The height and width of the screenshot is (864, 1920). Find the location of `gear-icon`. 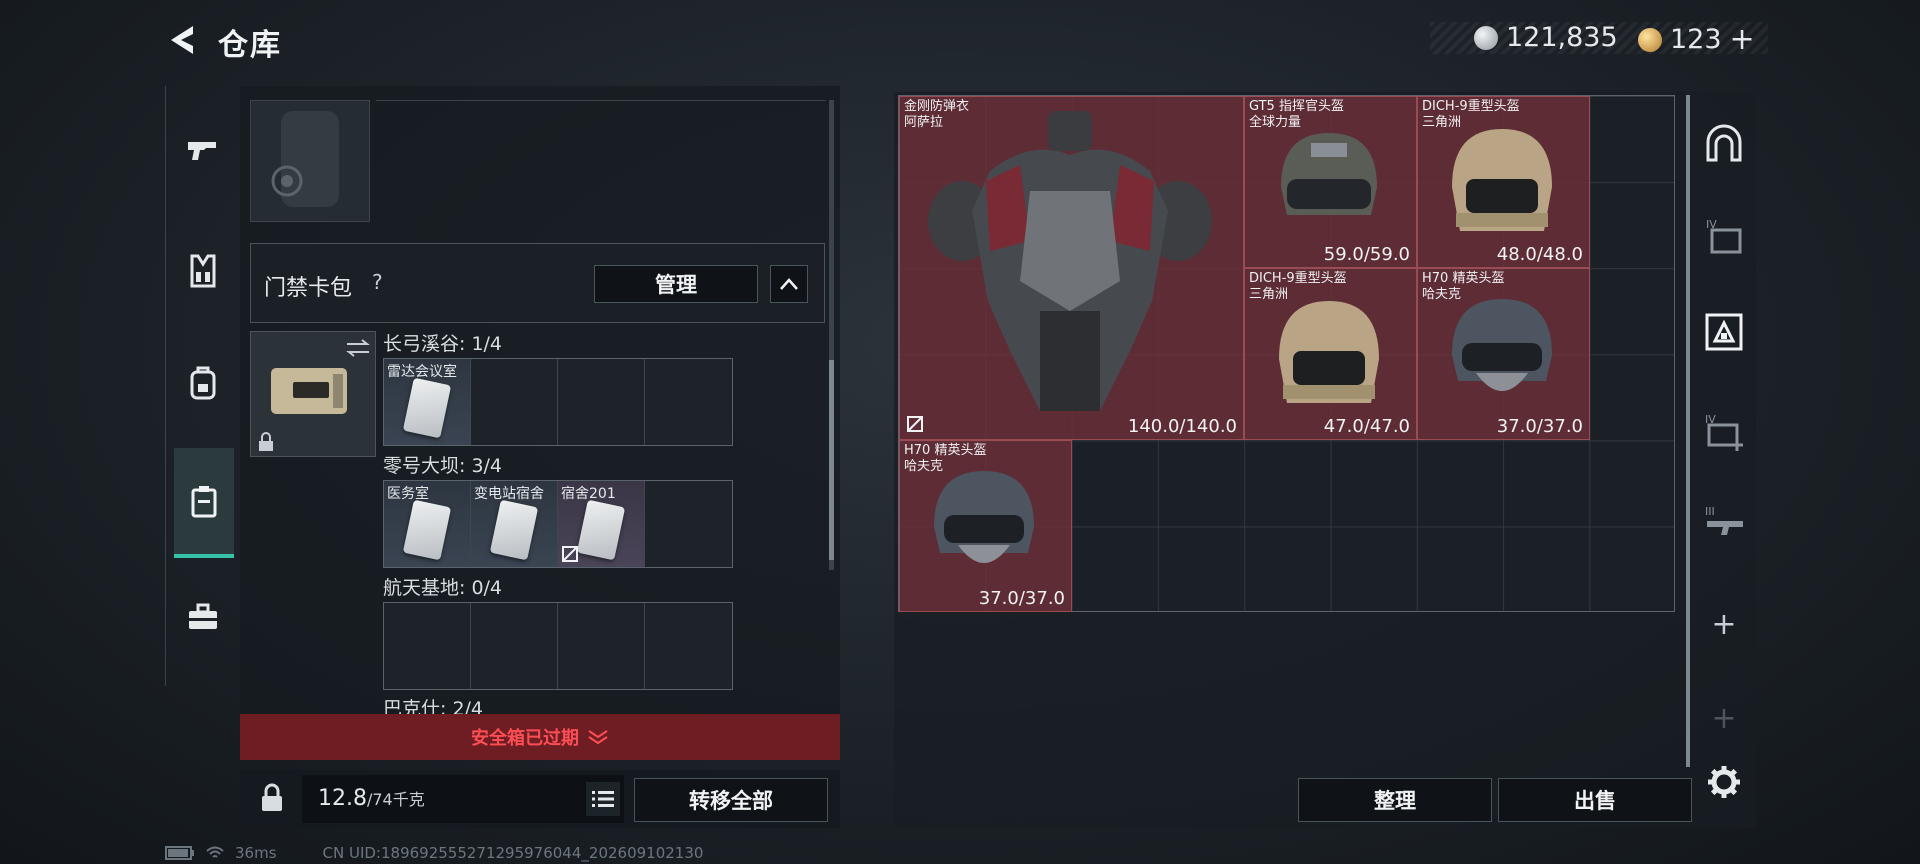

gear-icon is located at coordinates (1724, 782).